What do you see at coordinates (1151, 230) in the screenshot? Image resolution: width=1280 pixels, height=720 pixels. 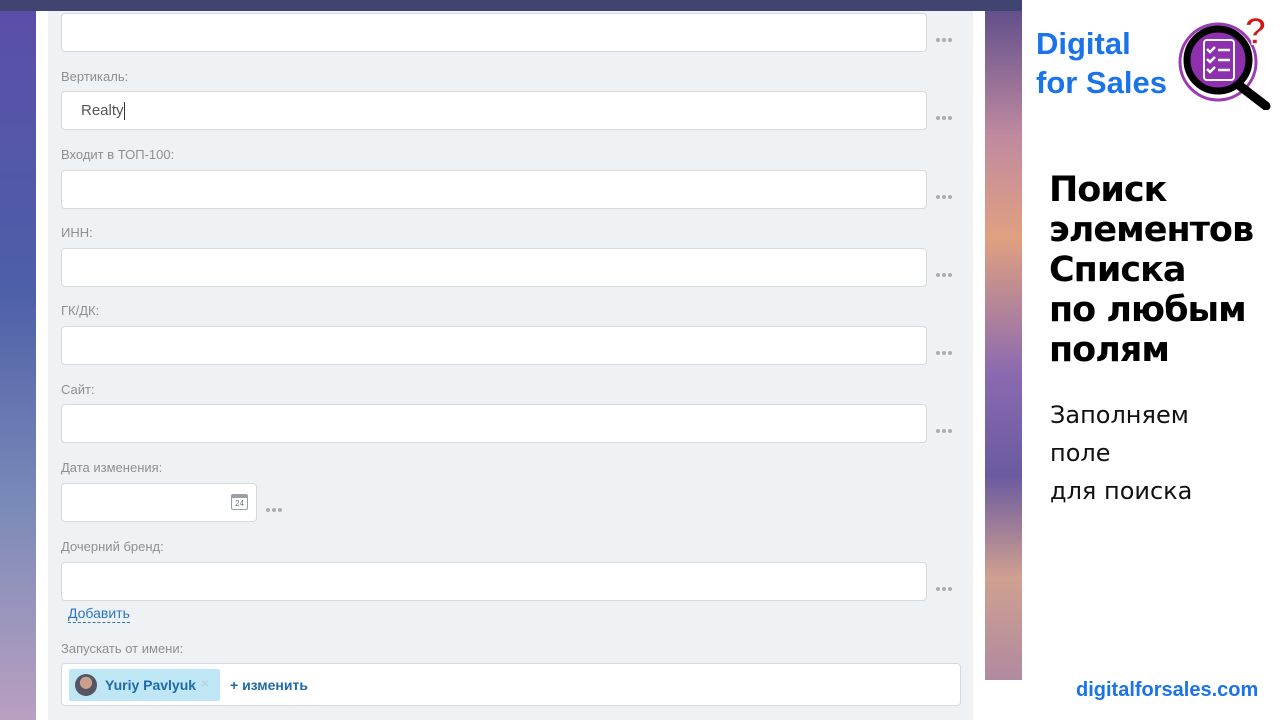 I see `headline-line: элементов` at bounding box center [1151, 230].